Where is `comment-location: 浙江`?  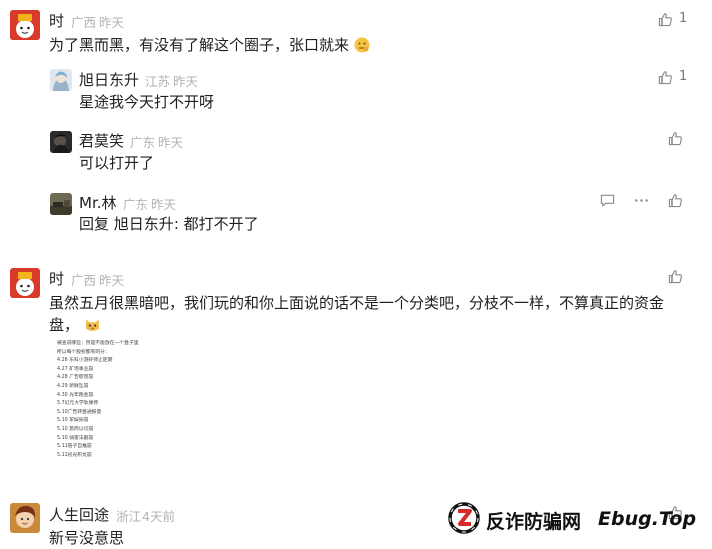 comment-location: 浙江 is located at coordinates (129, 516).